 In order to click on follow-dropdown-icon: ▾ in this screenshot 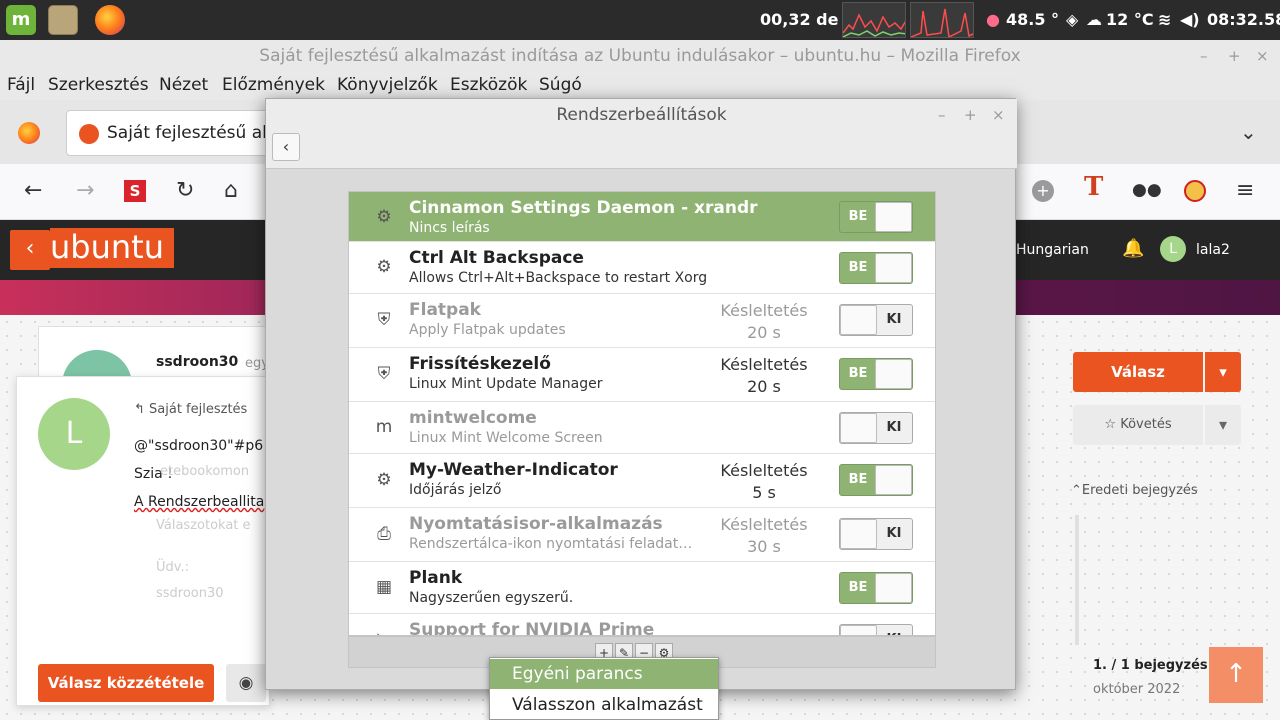, I will do `click(1223, 425)`.